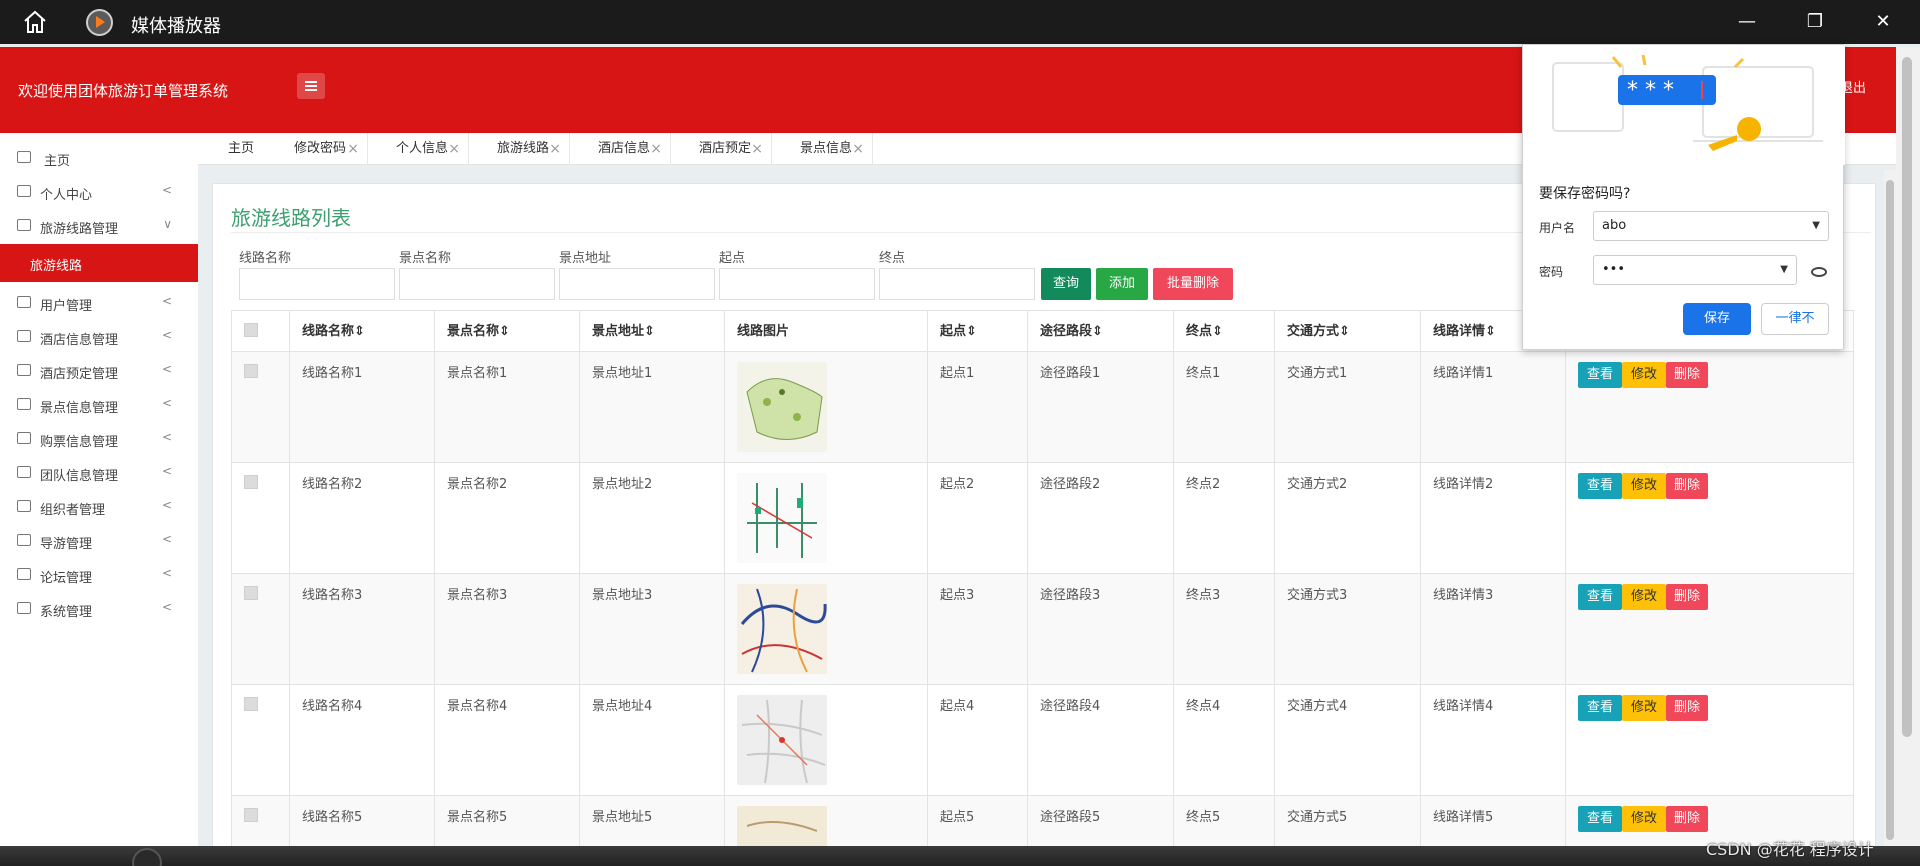 The width and height of the screenshot is (1920, 866). What do you see at coordinates (317, 284) in the screenshot?
I see `route-name-input` at bounding box center [317, 284].